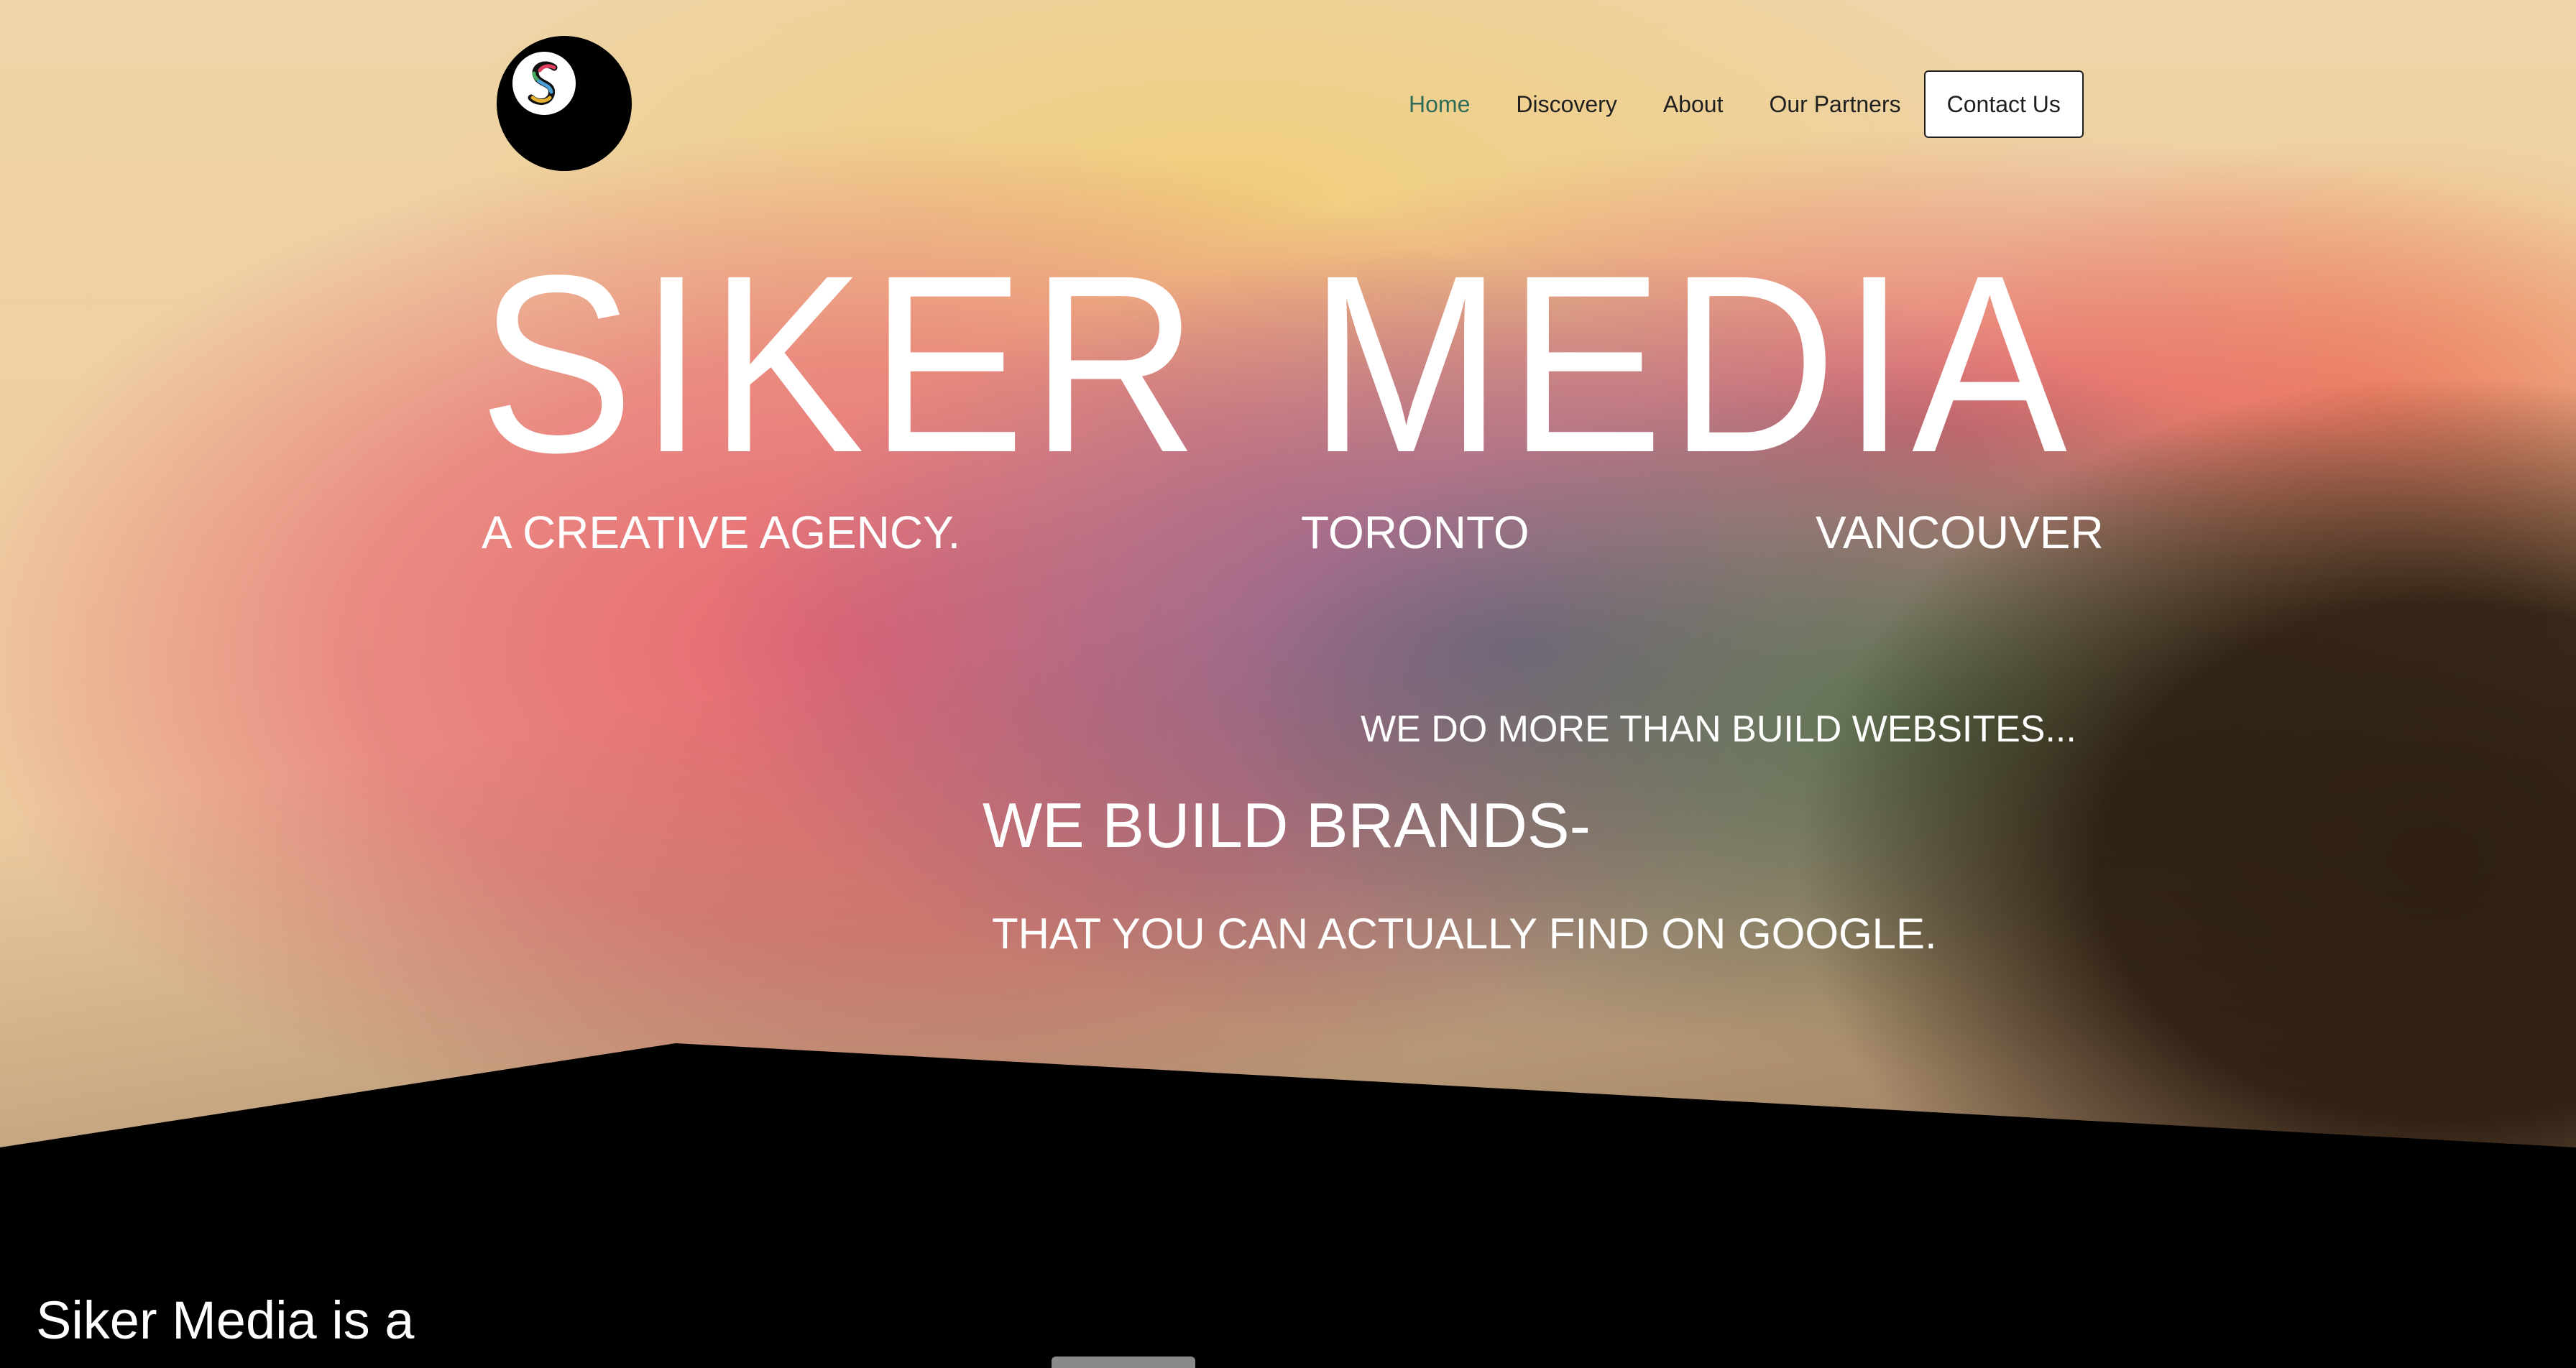  I want to click on hero-line-brands: WE BUILD BRANDS-, so click(1287, 825).